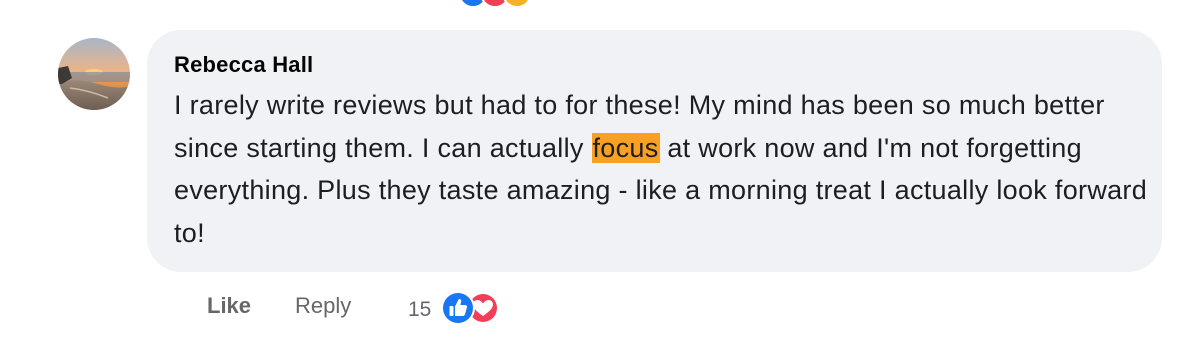 Image resolution: width=1198 pixels, height=338 pixels. Describe the element at coordinates (625, 147) in the screenshot. I see `highlighted-keyword: focus` at that location.